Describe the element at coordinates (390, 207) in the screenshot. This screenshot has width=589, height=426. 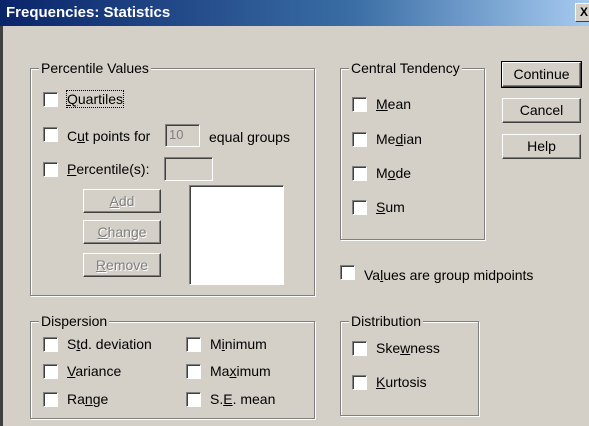
I see `sum-label: Sum` at that location.